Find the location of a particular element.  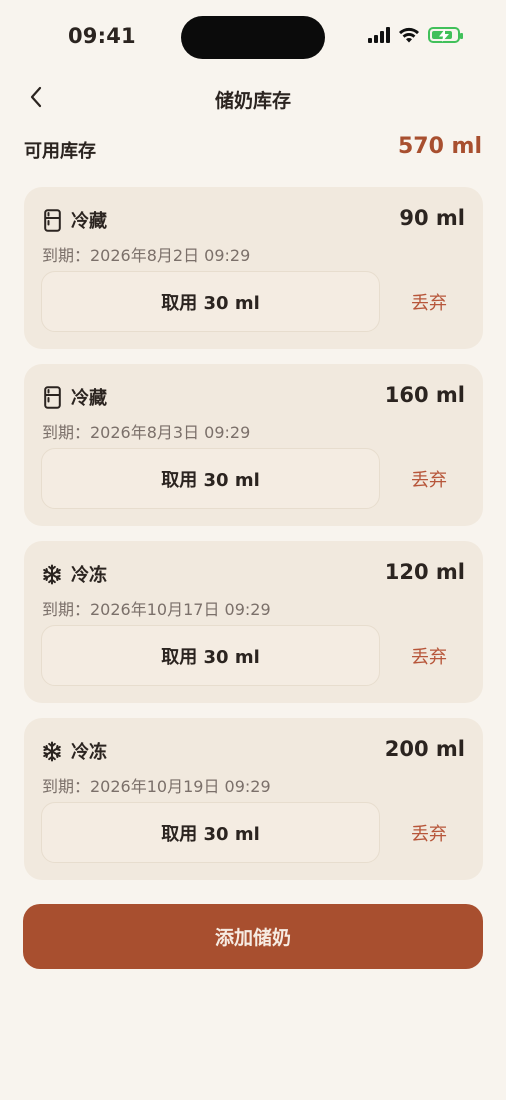

expiry-date: 到期：2026年8月2日 09:29 is located at coordinates (146, 255).